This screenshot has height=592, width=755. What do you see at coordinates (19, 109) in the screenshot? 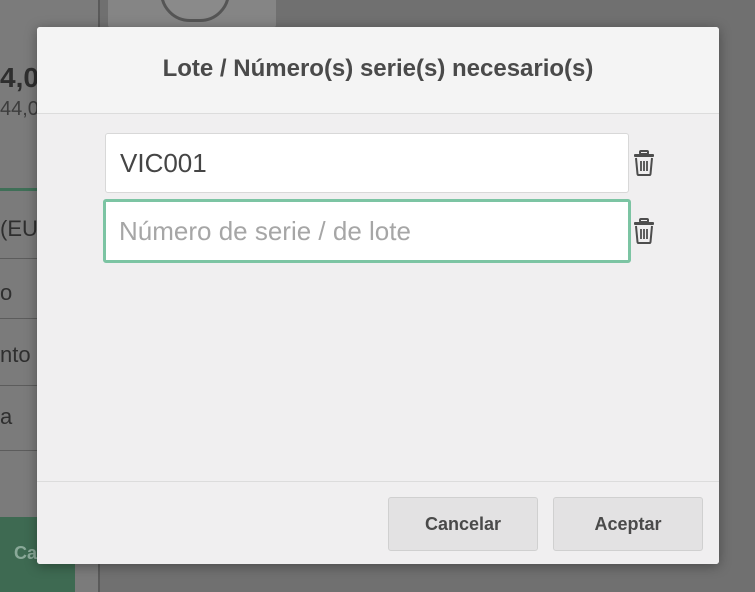
I see `background-total-sub: 44,0` at bounding box center [19, 109].